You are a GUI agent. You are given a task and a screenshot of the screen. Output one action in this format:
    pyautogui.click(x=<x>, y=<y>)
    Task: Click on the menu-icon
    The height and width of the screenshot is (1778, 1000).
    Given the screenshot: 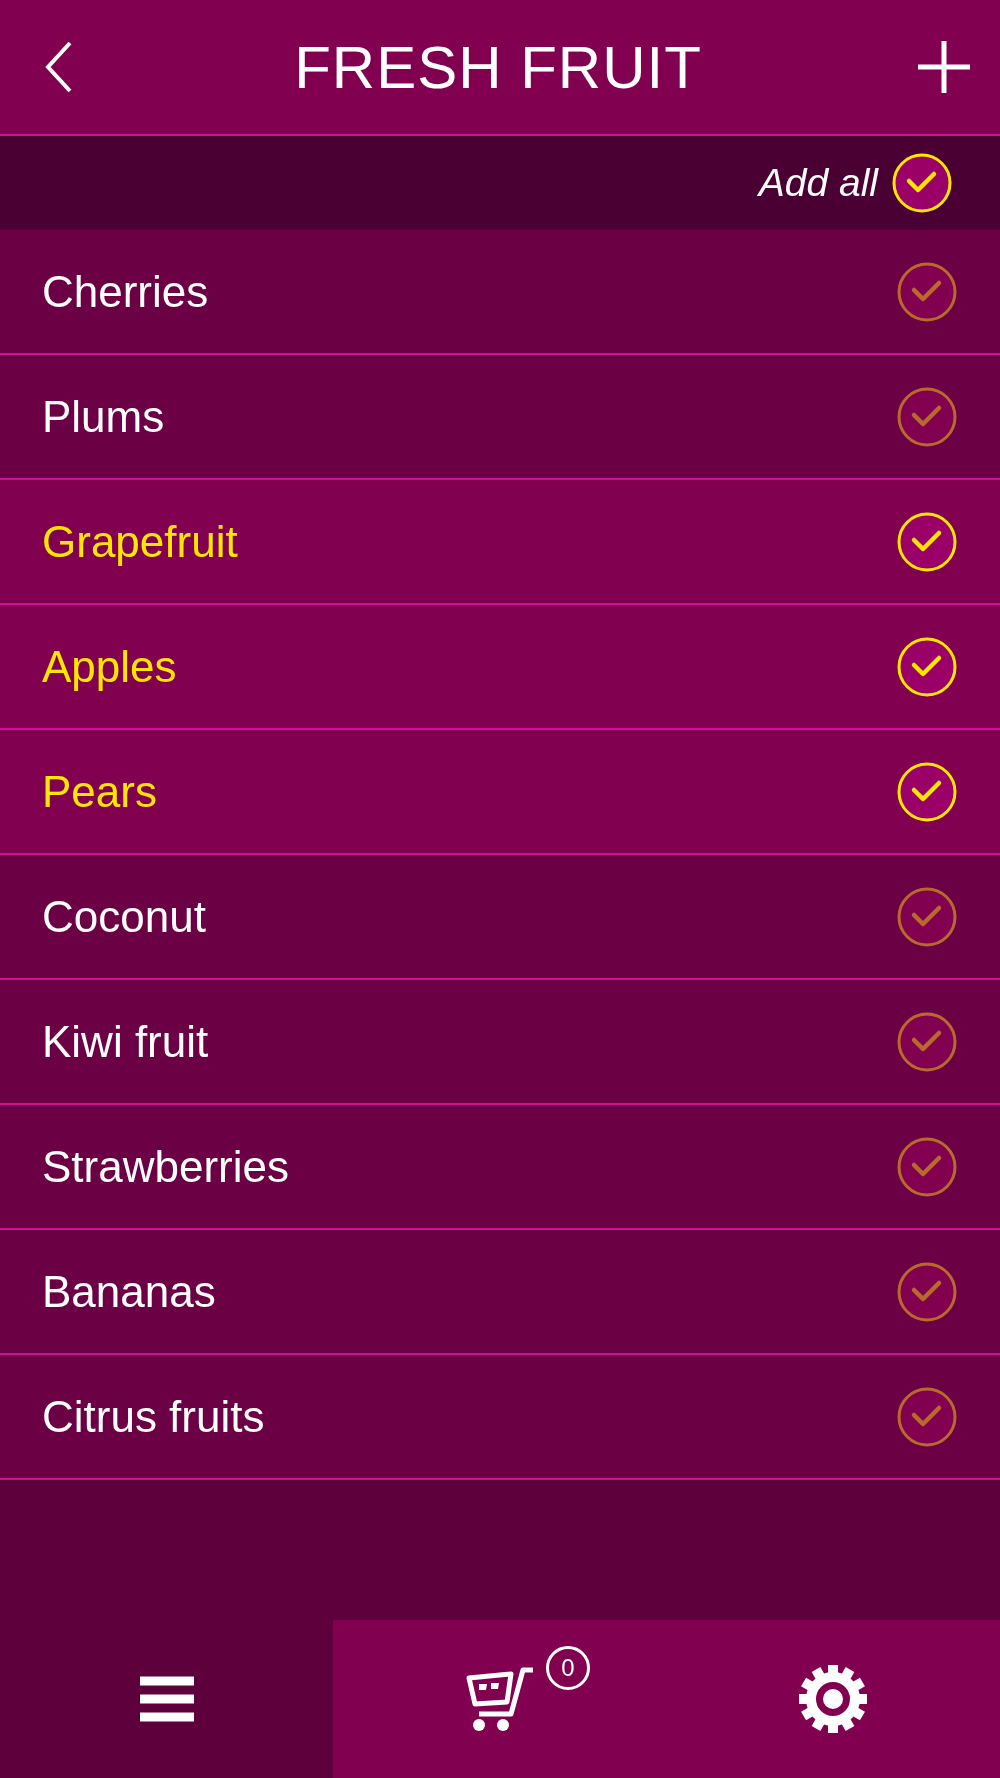 What is the action you would take?
    pyautogui.click(x=166, y=1699)
    